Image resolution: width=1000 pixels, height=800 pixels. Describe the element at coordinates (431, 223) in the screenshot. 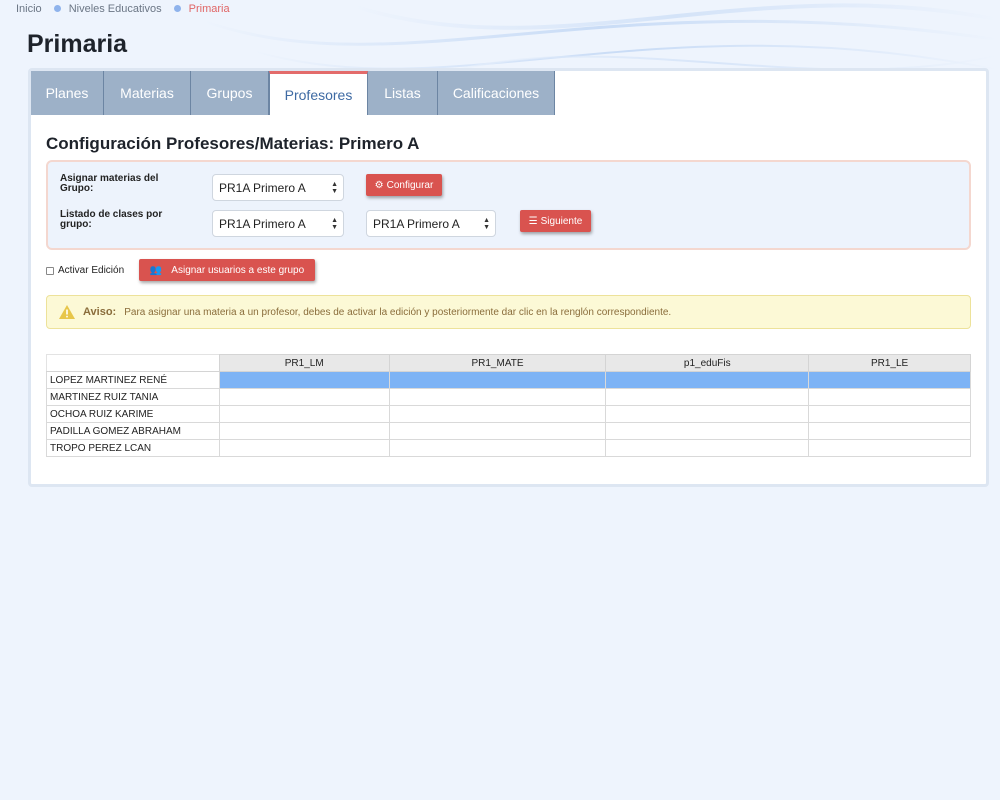

I see `group-select-3: PR1A Primero A ▲ ▼` at that location.